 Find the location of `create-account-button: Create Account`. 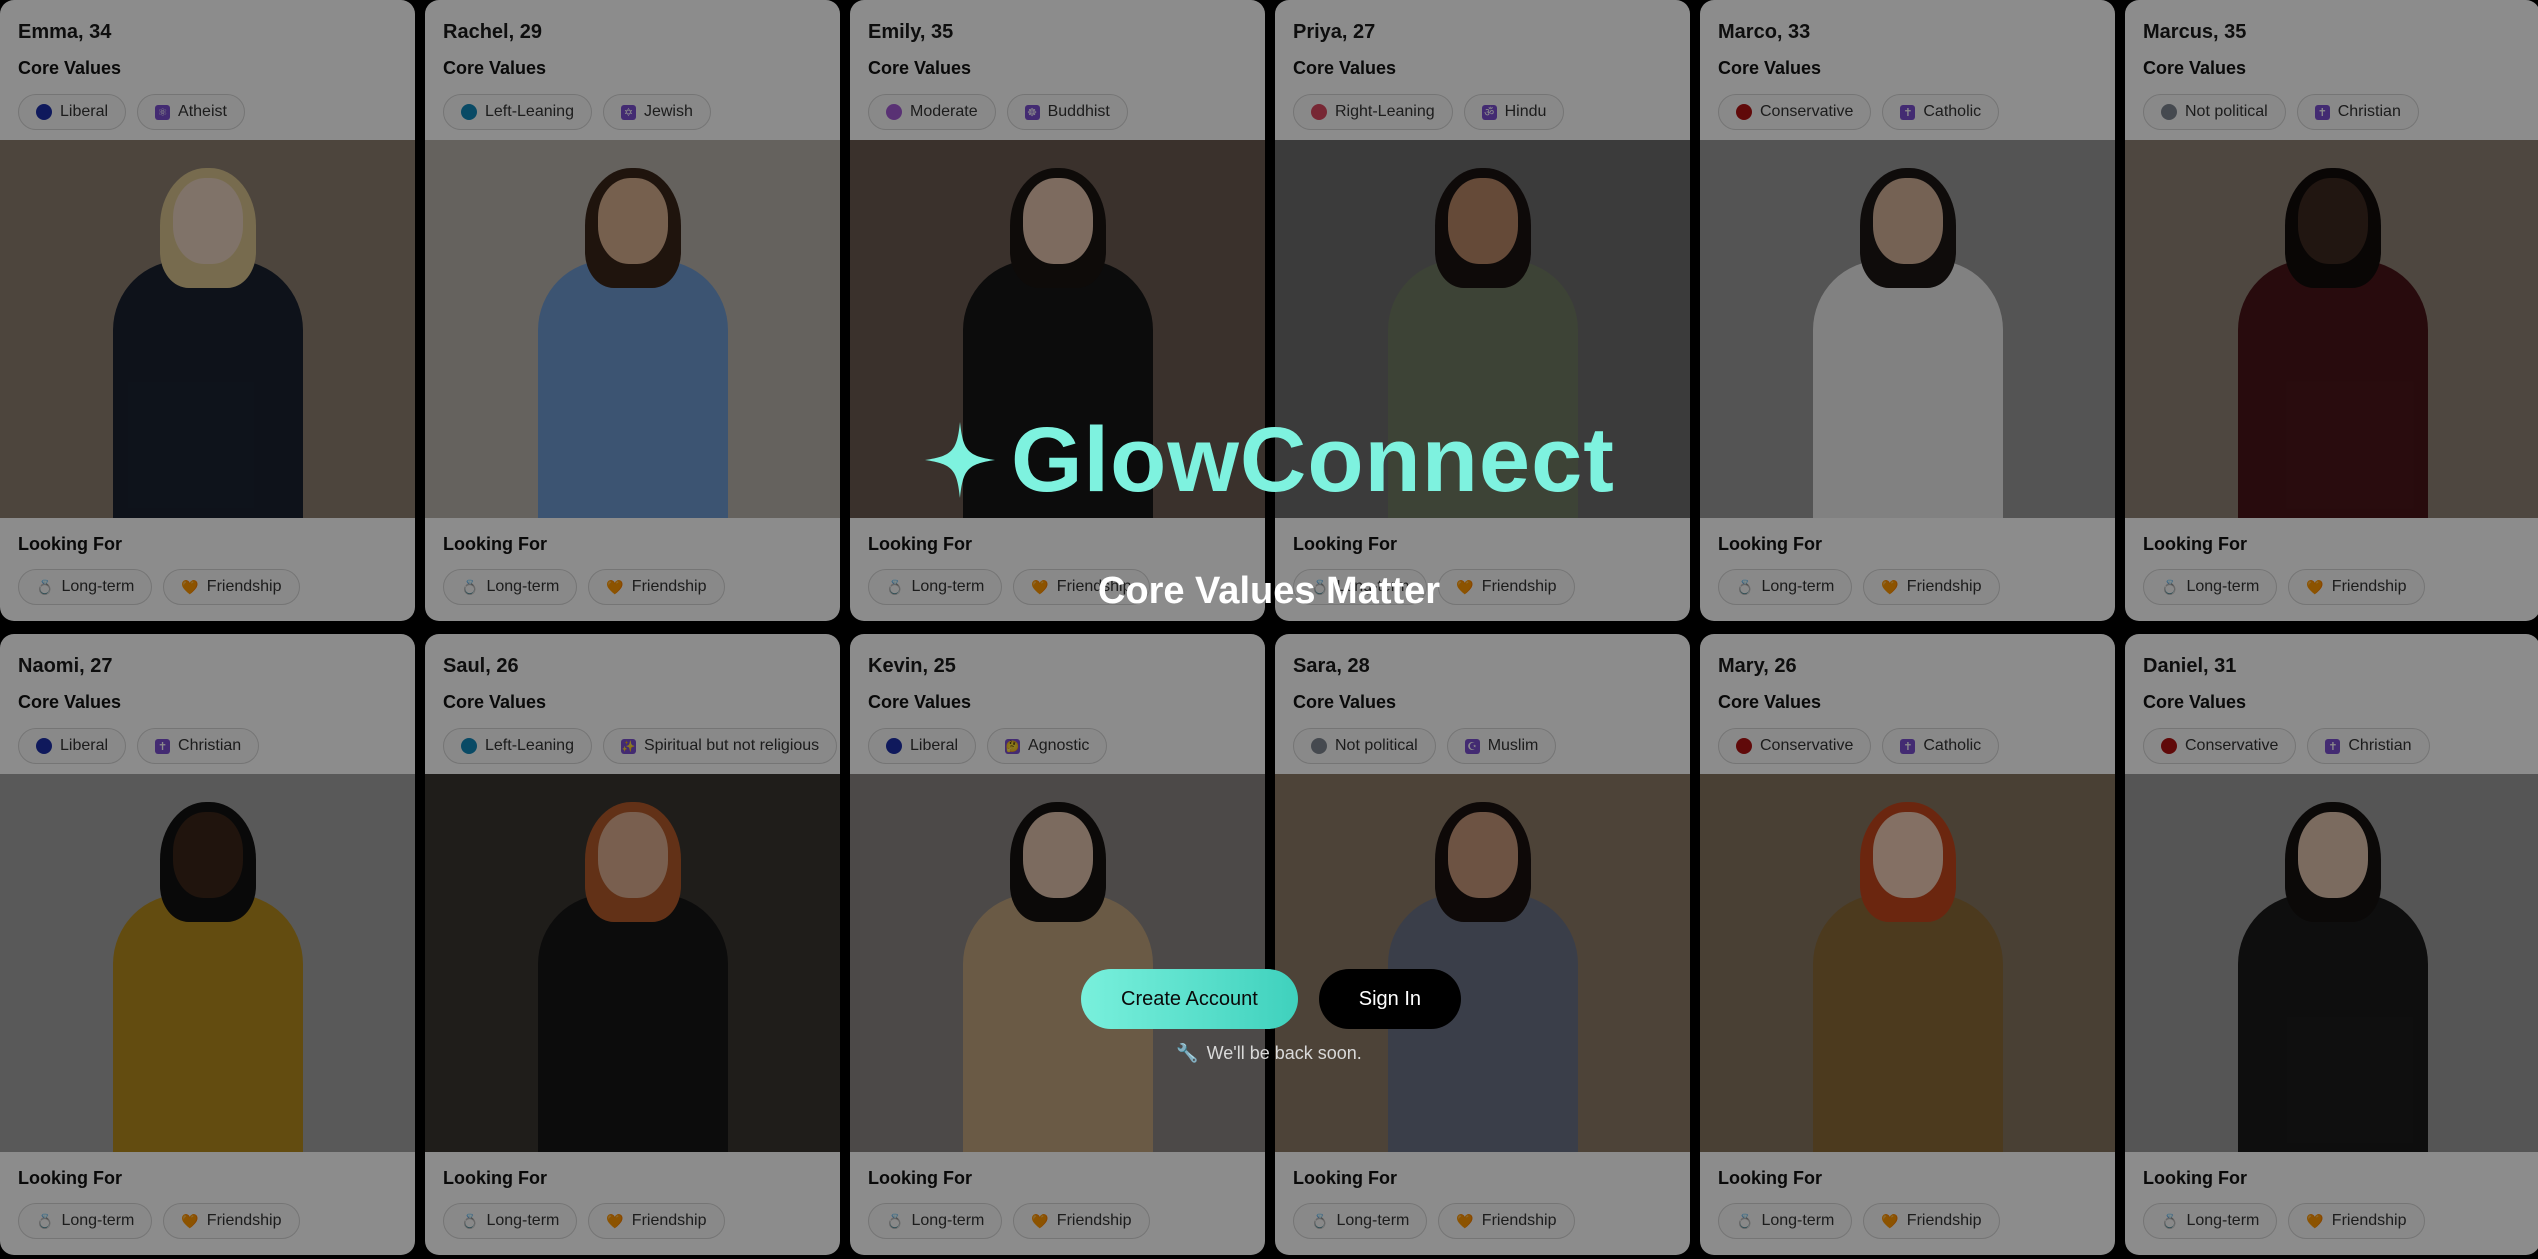

create-account-button: Create Account is located at coordinates (1189, 999).